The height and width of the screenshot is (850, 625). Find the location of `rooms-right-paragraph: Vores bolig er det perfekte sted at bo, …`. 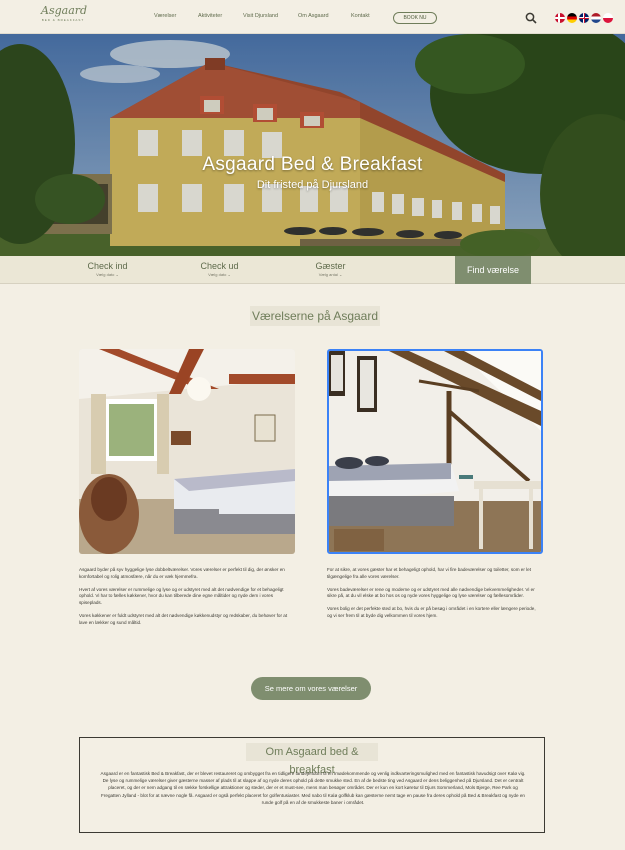

rooms-right-paragraph: Vores bolig er det perfekte sted at bo, … is located at coordinates (431, 612).